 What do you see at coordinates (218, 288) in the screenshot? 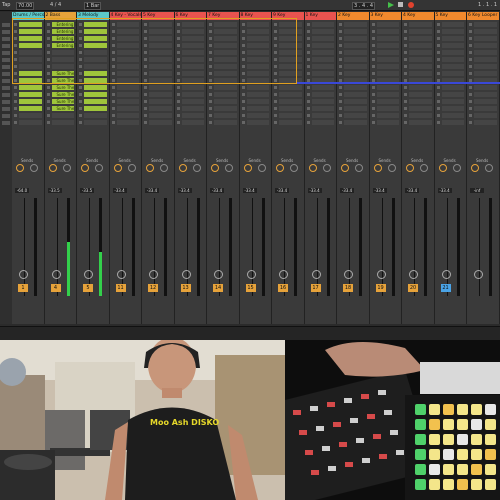
I see `track-activator: 14` at bounding box center [218, 288].